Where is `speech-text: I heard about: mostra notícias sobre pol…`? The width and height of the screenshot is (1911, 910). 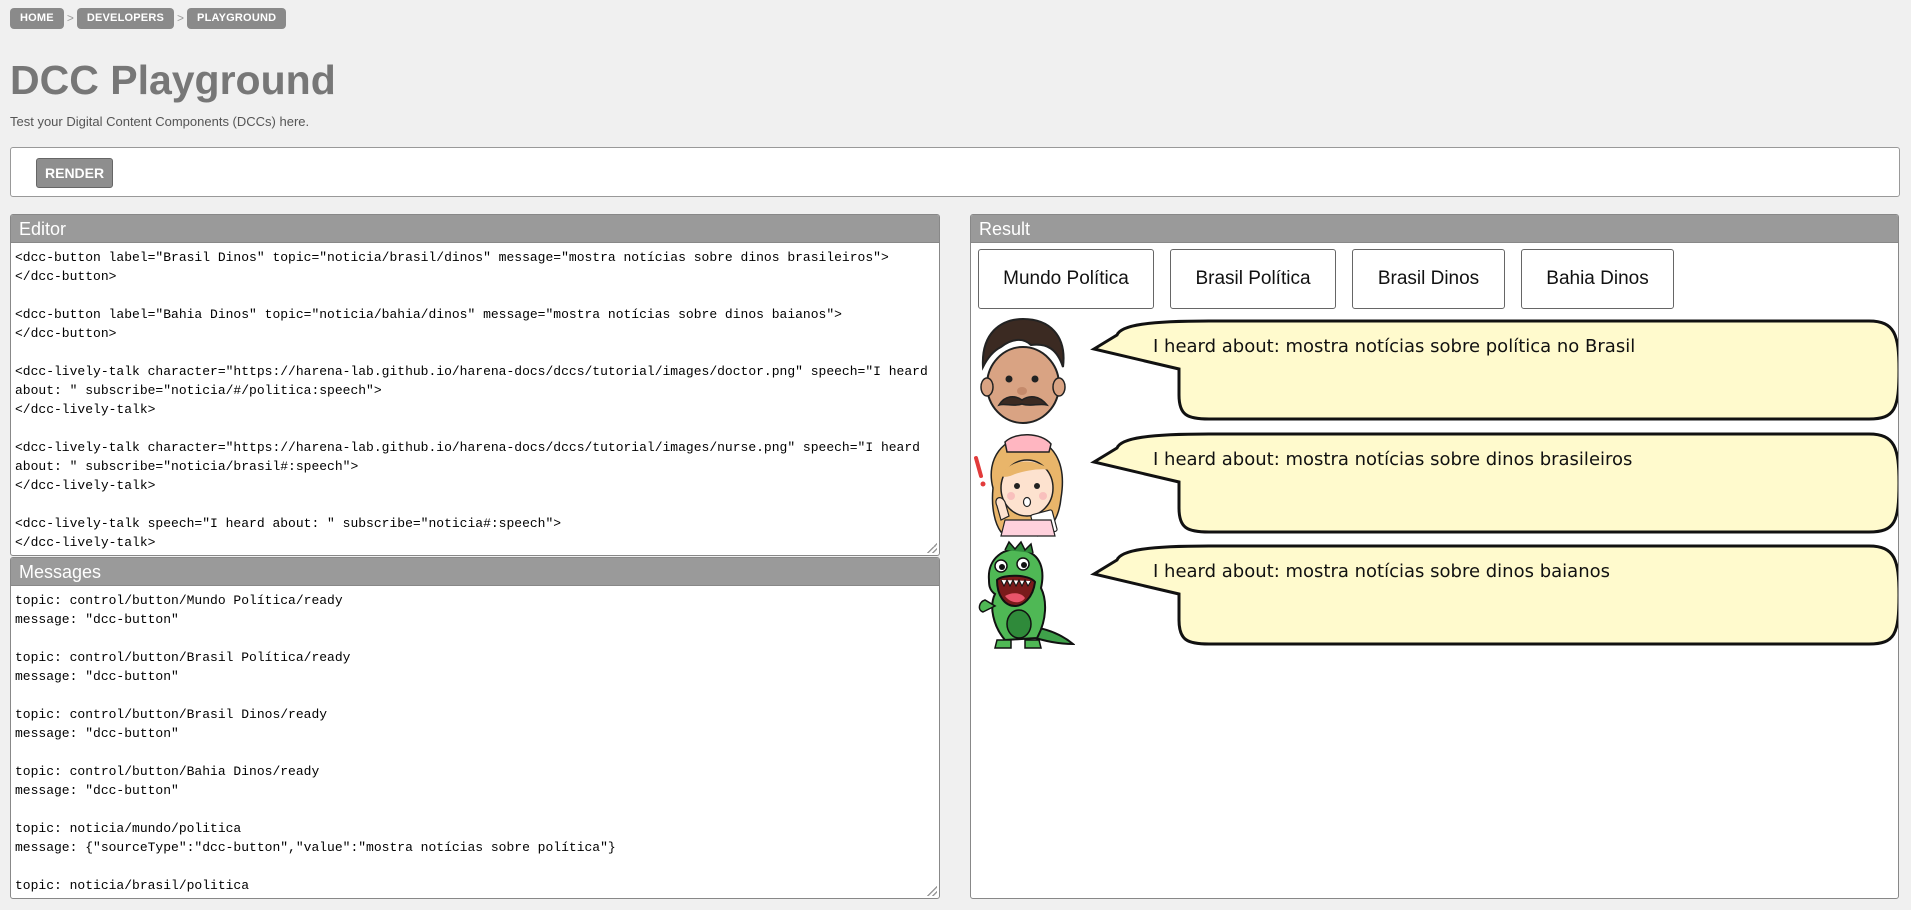
speech-text: I heard about: mostra notícias sobre pol… is located at coordinates (1394, 346).